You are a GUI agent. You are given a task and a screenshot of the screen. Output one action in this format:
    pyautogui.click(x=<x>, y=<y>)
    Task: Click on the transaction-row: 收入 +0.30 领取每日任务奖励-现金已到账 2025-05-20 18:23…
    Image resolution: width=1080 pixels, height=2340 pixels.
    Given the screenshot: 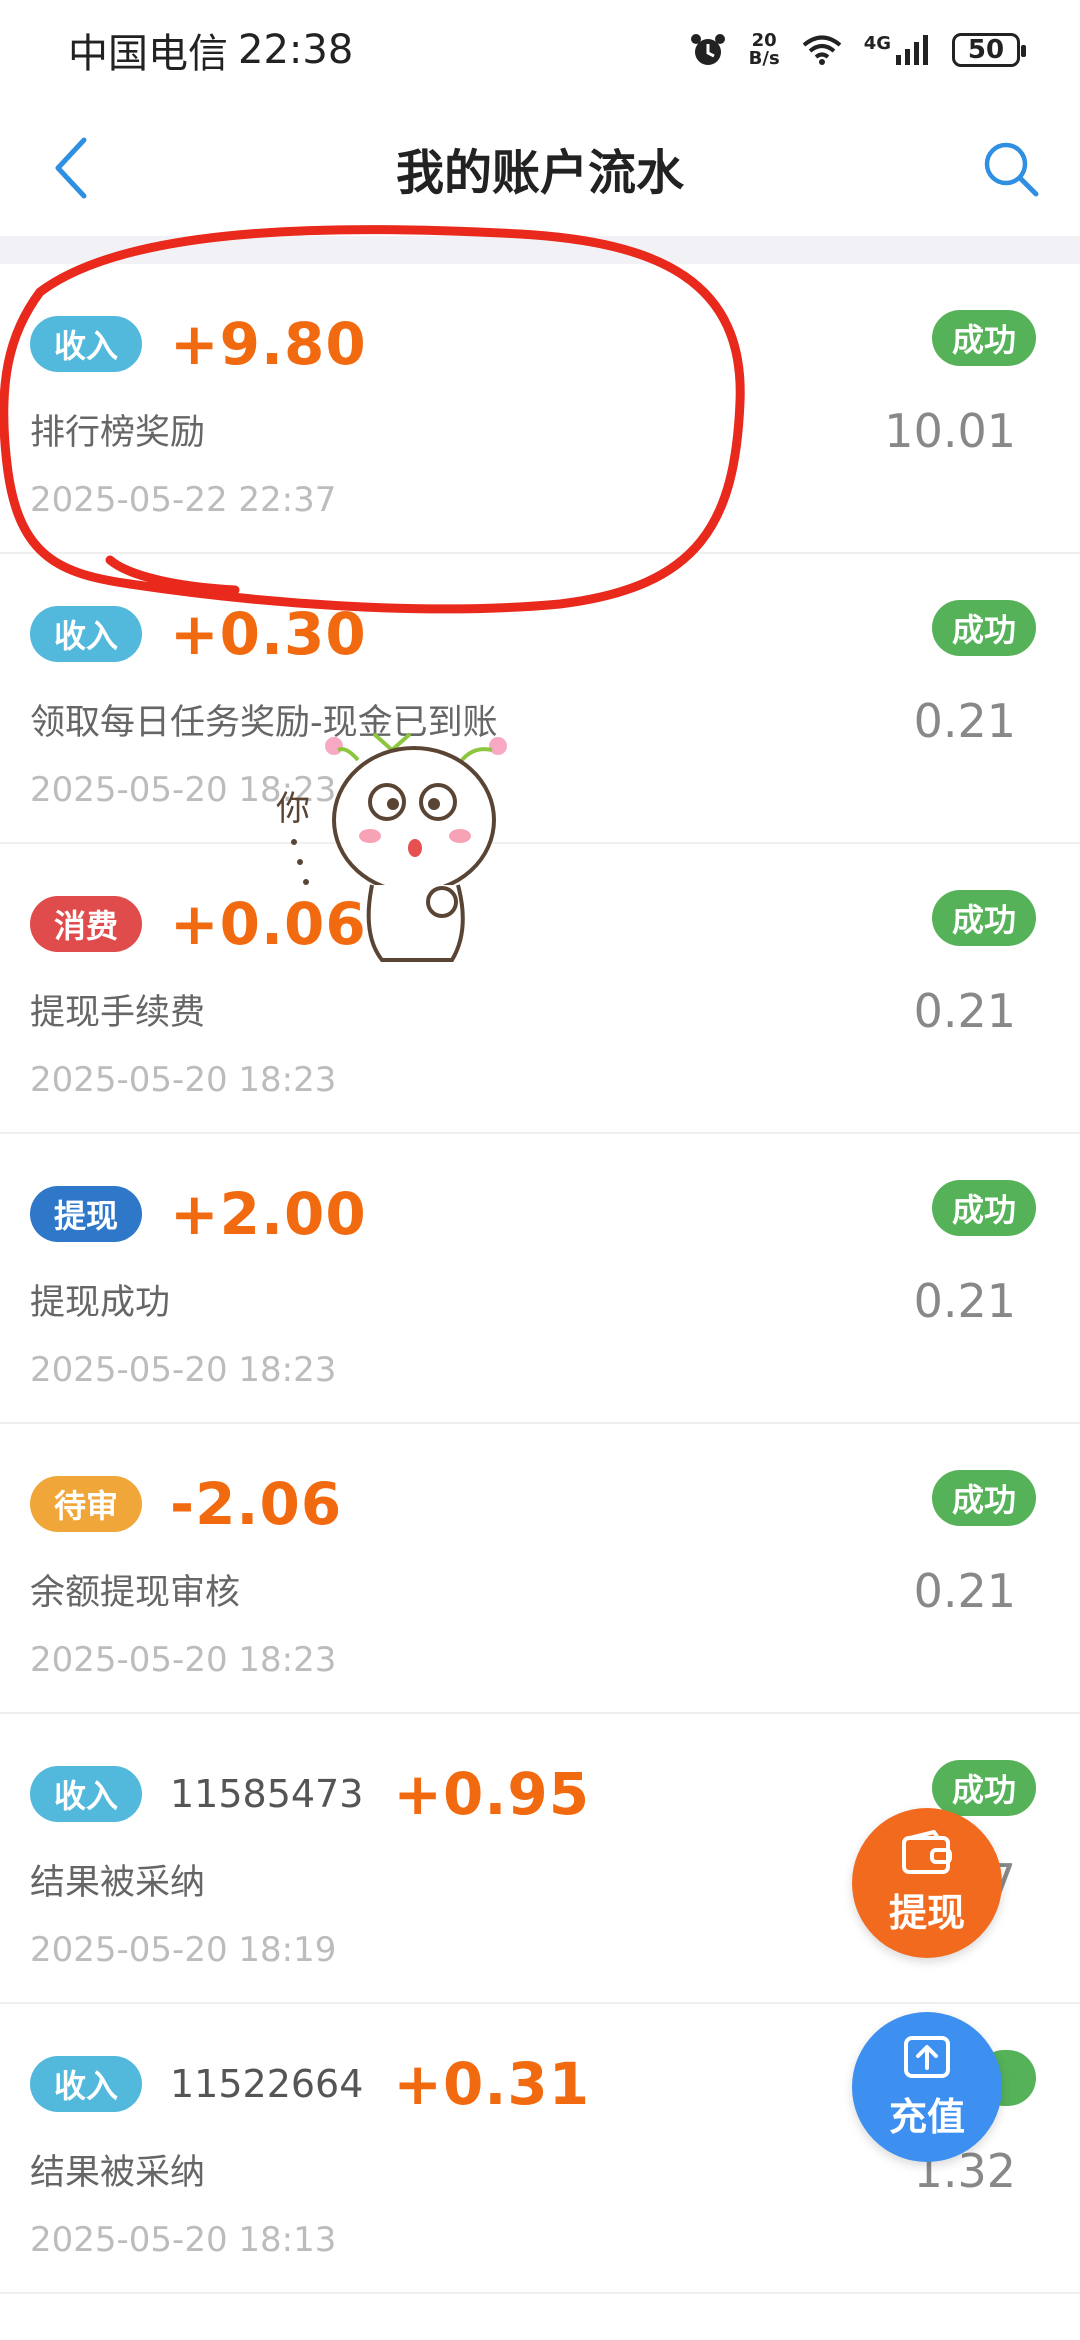 What is the action you would take?
    pyautogui.click(x=540, y=699)
    